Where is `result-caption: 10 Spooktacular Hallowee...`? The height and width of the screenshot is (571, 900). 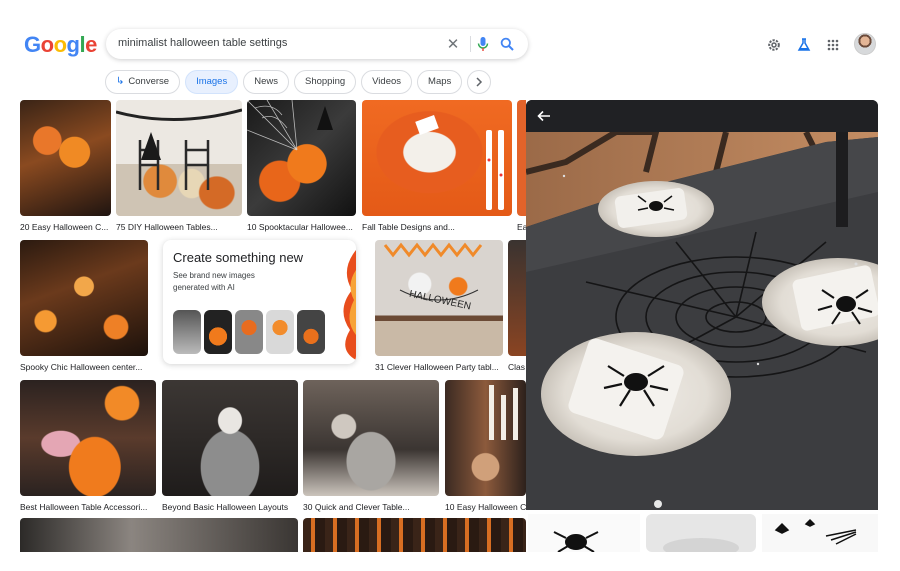
result-caption: 10 Spooktacular Hallowee... is located at coordinates (301, 227).